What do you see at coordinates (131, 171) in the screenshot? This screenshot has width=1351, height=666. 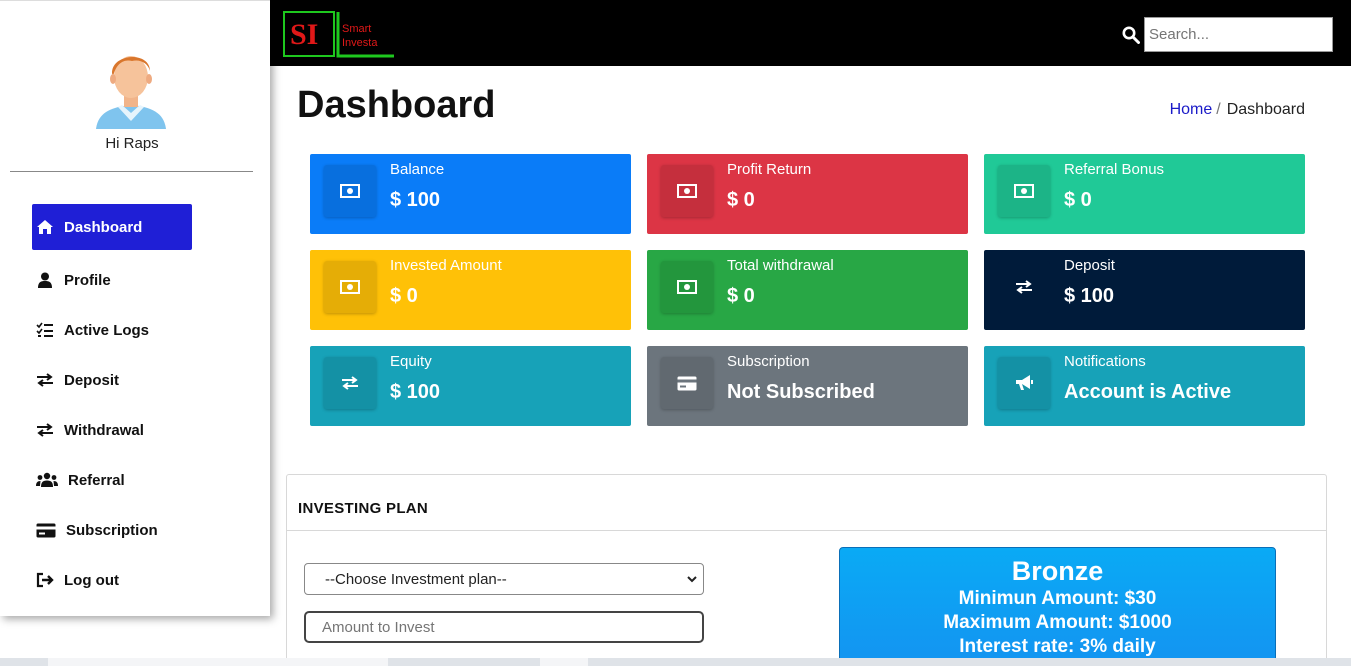 I see `sidebar-divider` at bounding box center [131, 171].